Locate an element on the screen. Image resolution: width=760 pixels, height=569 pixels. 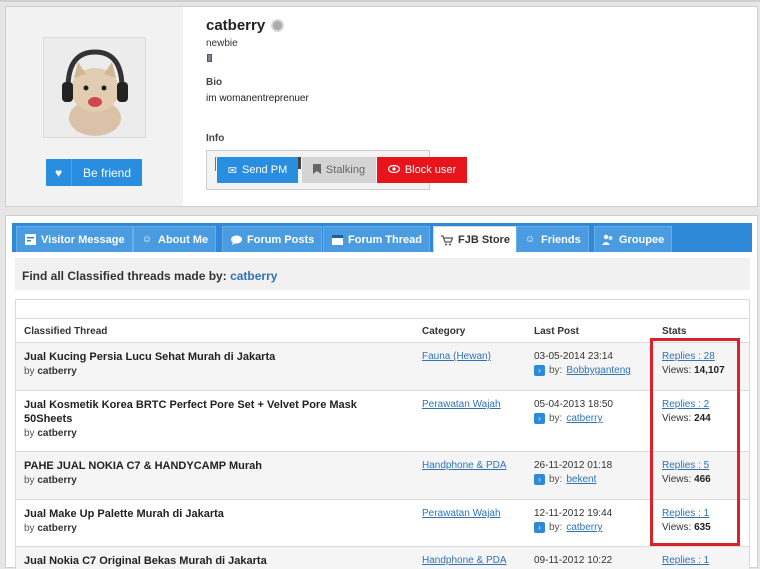
tab-forum-thread: Forum Thread is located at coordinates (376, 239).